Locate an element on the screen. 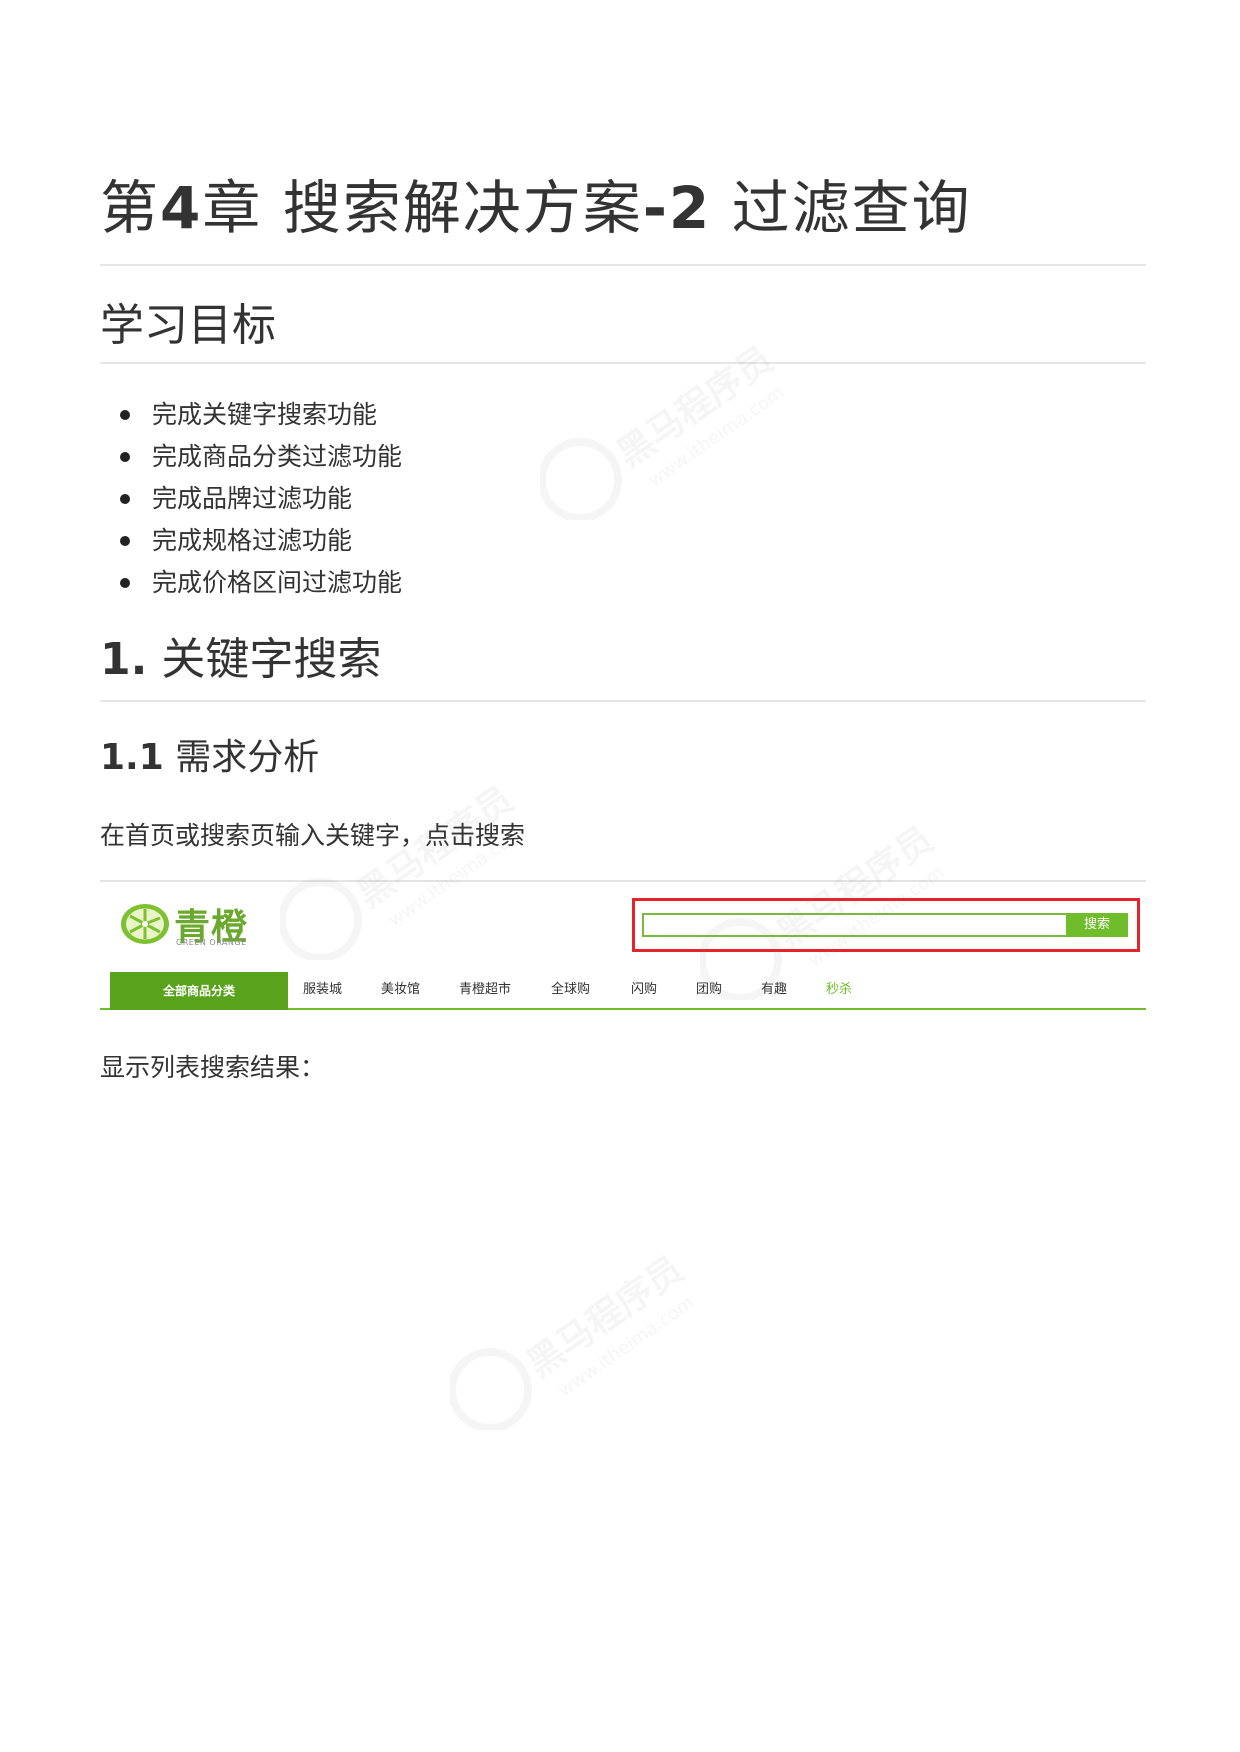 The image size is (1240, 1752). logo-subtext: GREEN ORANGE is located at coordinates (211, 942).